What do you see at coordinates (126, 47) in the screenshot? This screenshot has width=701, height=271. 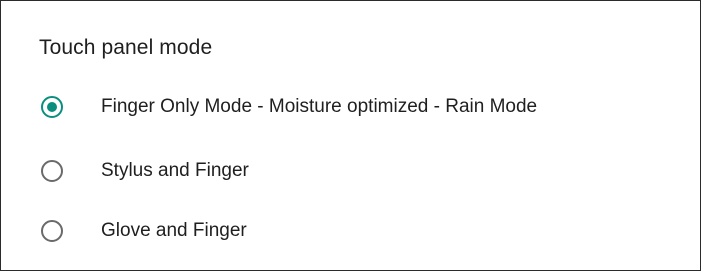 I see `dialog-title: Touch panel mode` at bounding box center [126, 47].